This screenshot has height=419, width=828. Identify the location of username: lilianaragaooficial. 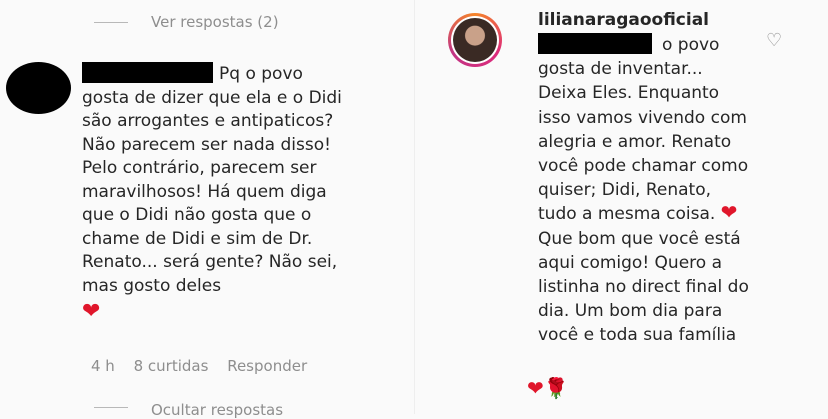
(623, 20).